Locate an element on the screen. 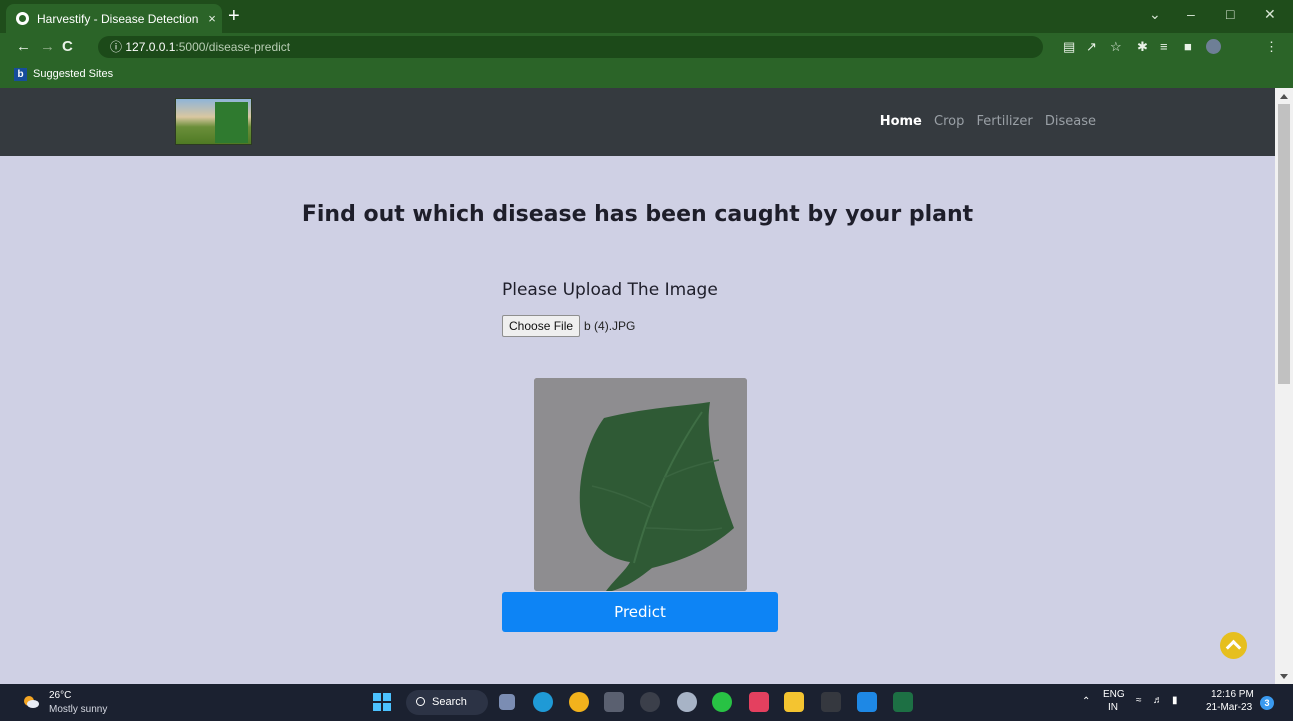 The height and width of the screenshot is (721, 1293). nav-links: Home Crop Fertilizer Disease is located at coordinates (984, 121).